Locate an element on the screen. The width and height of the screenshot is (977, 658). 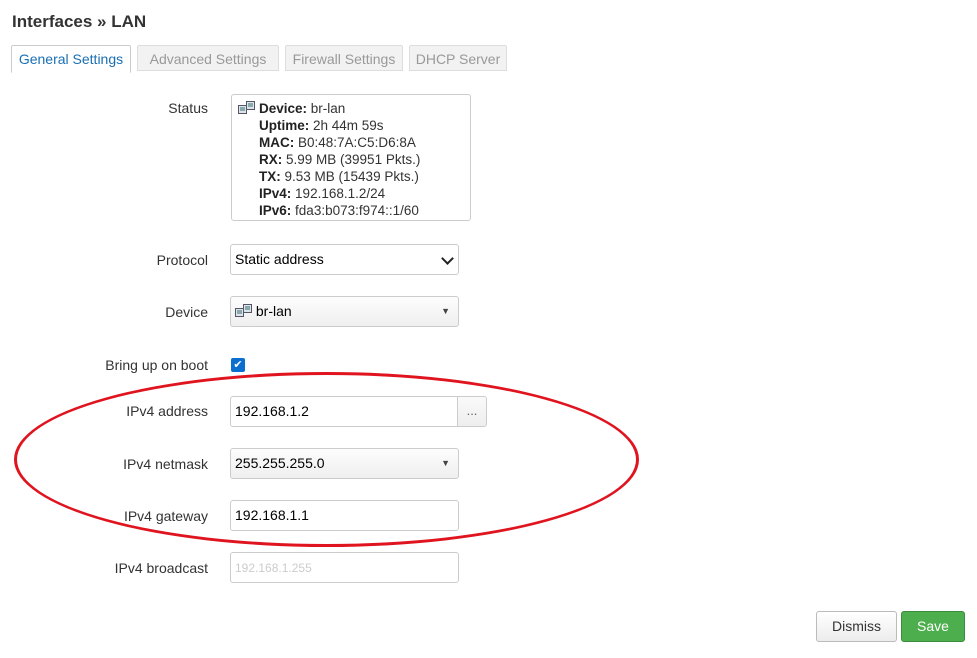
chevron-down-icon is located at coordinates (447, 258).